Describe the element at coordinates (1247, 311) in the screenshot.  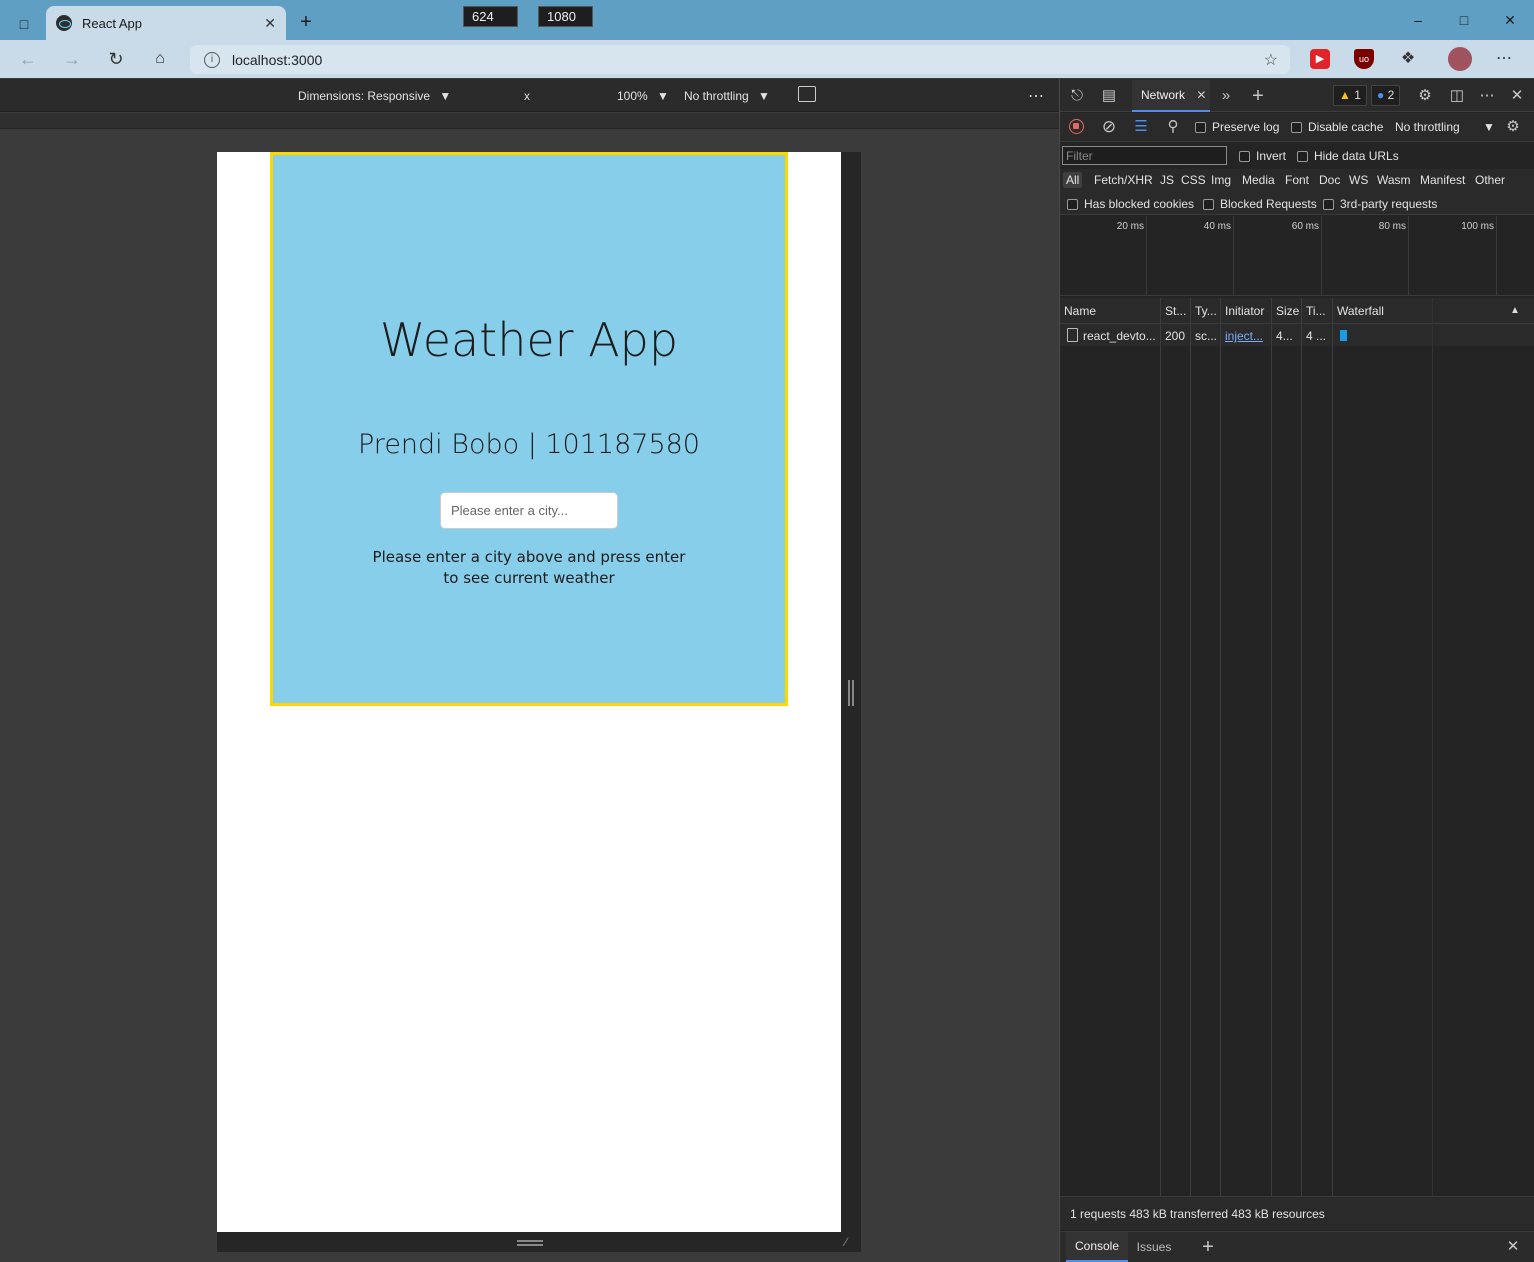
I see `column-initiator: Initiator` at that location.